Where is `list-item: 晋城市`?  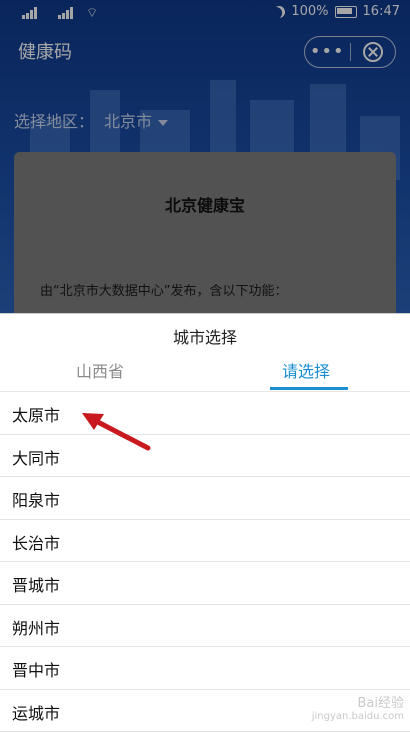
list-item: 晋城市 is located at coordinates (205, 583).